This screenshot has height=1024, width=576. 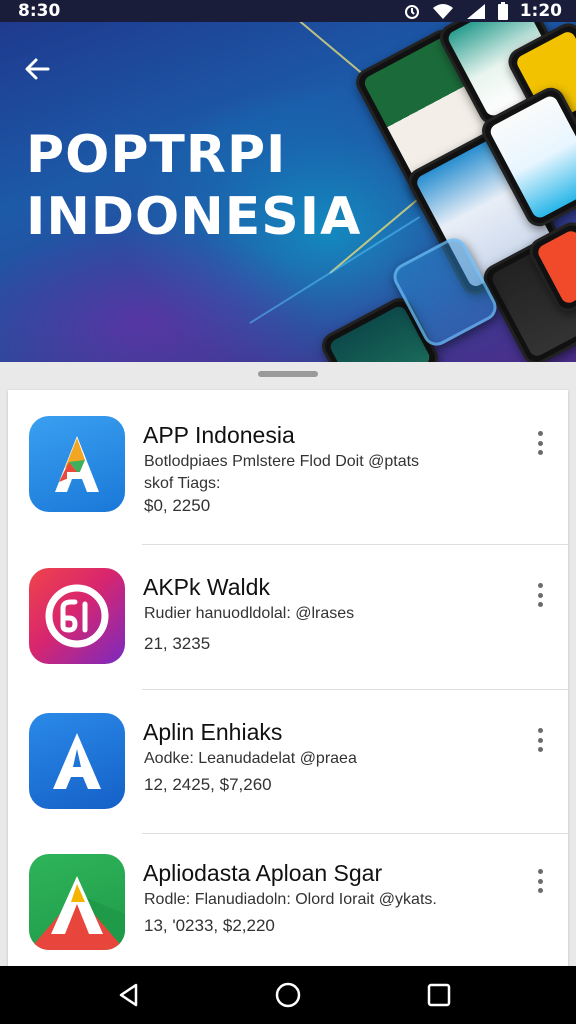 I want to click on recents-nav-icon, so click(x=439, y=995).